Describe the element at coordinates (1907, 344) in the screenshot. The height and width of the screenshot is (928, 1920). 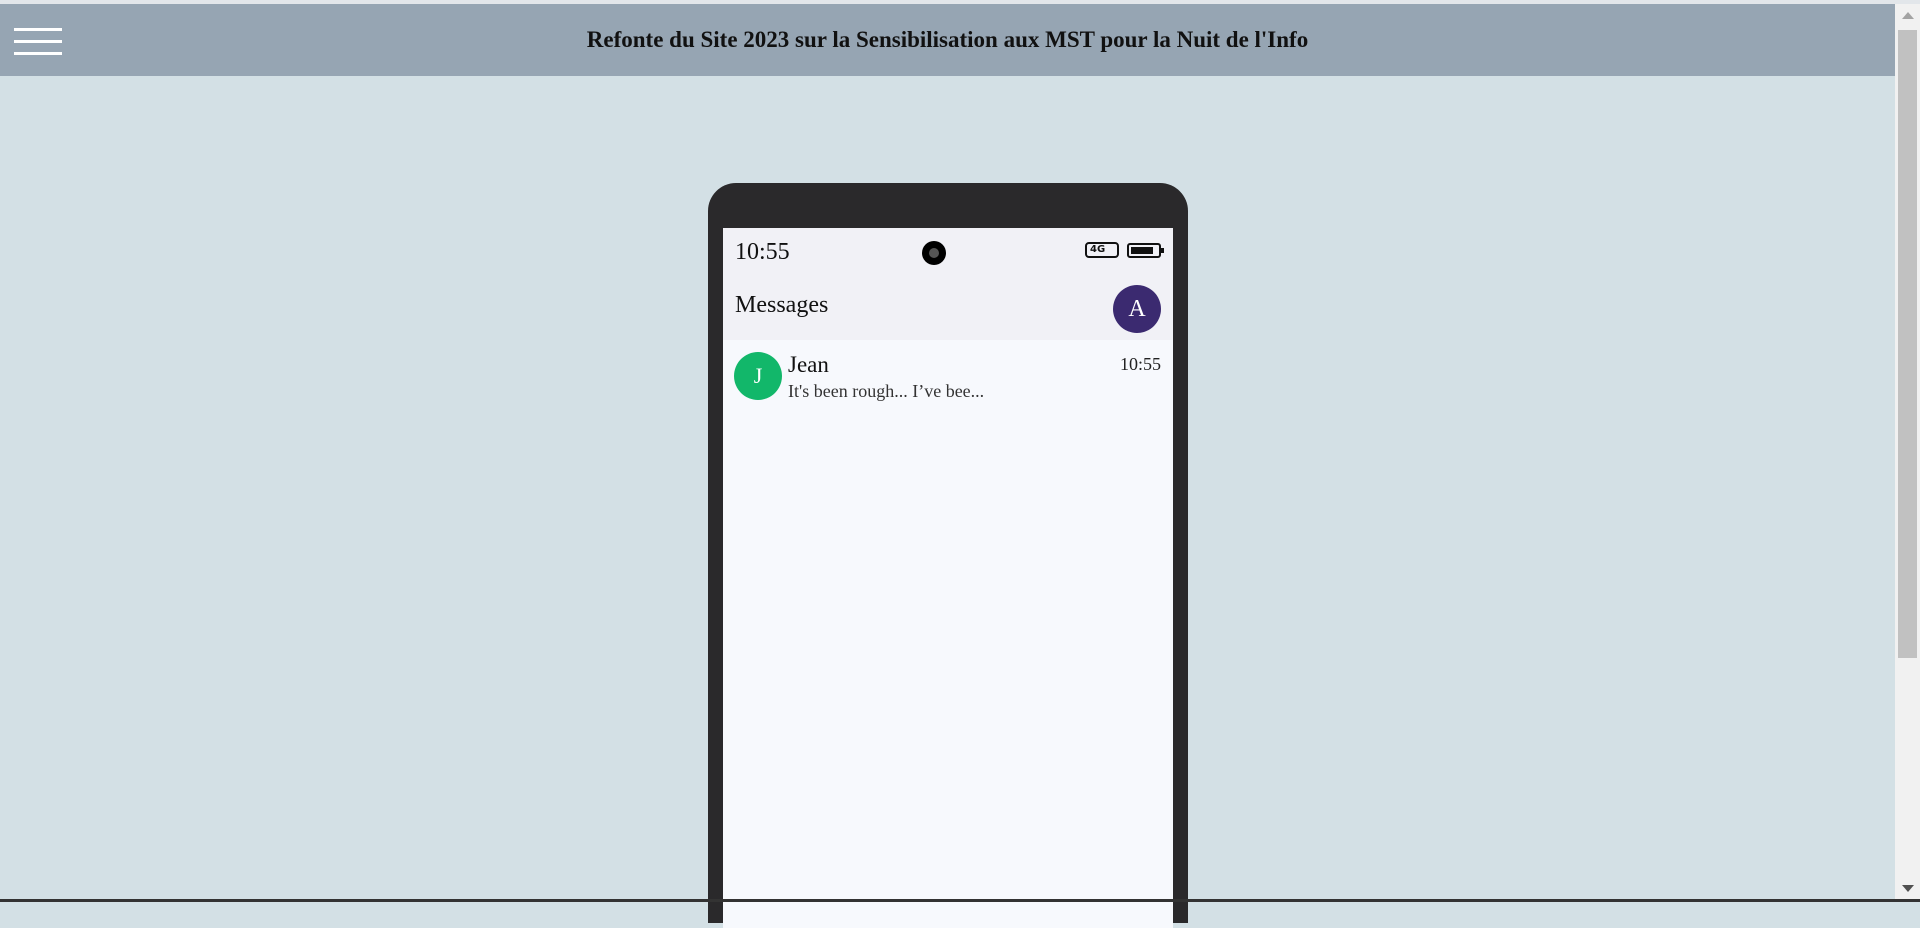
I see `scrollbar-thumb` at that location.